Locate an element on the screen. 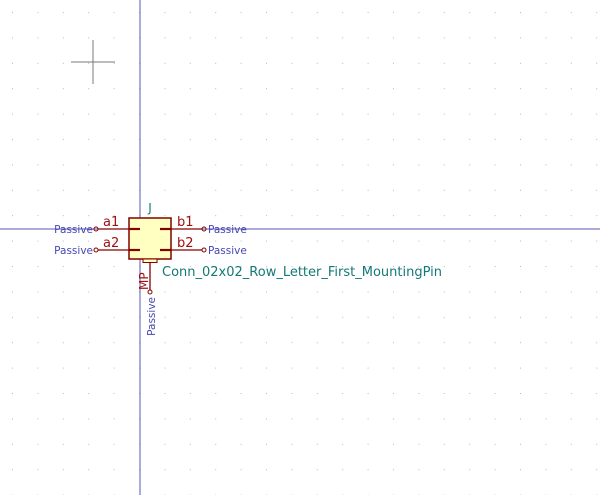  pin-mp-name: MP is located at coordinates (144, 281).